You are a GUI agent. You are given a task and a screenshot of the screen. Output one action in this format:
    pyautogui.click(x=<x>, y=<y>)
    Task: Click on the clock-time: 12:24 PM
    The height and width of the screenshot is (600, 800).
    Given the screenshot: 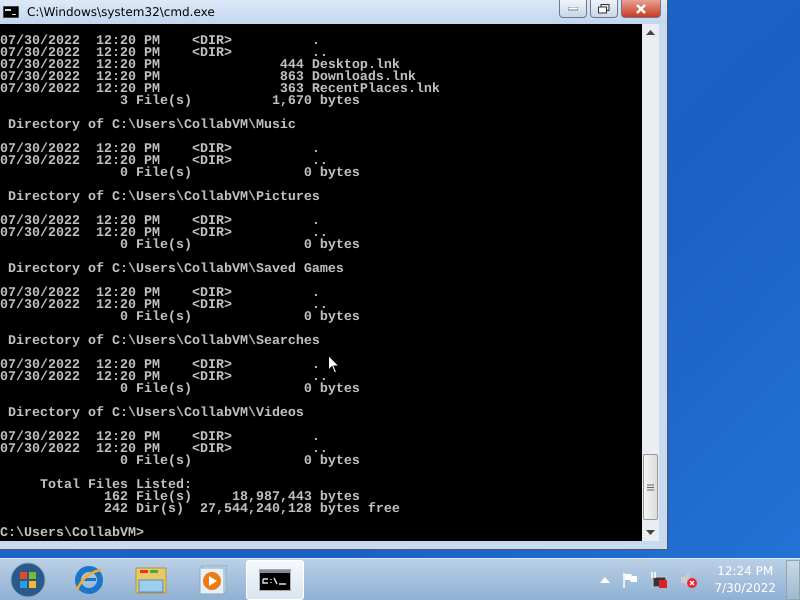 What is the action you would take?
    pyautogui.click(x=745, y=571)
    